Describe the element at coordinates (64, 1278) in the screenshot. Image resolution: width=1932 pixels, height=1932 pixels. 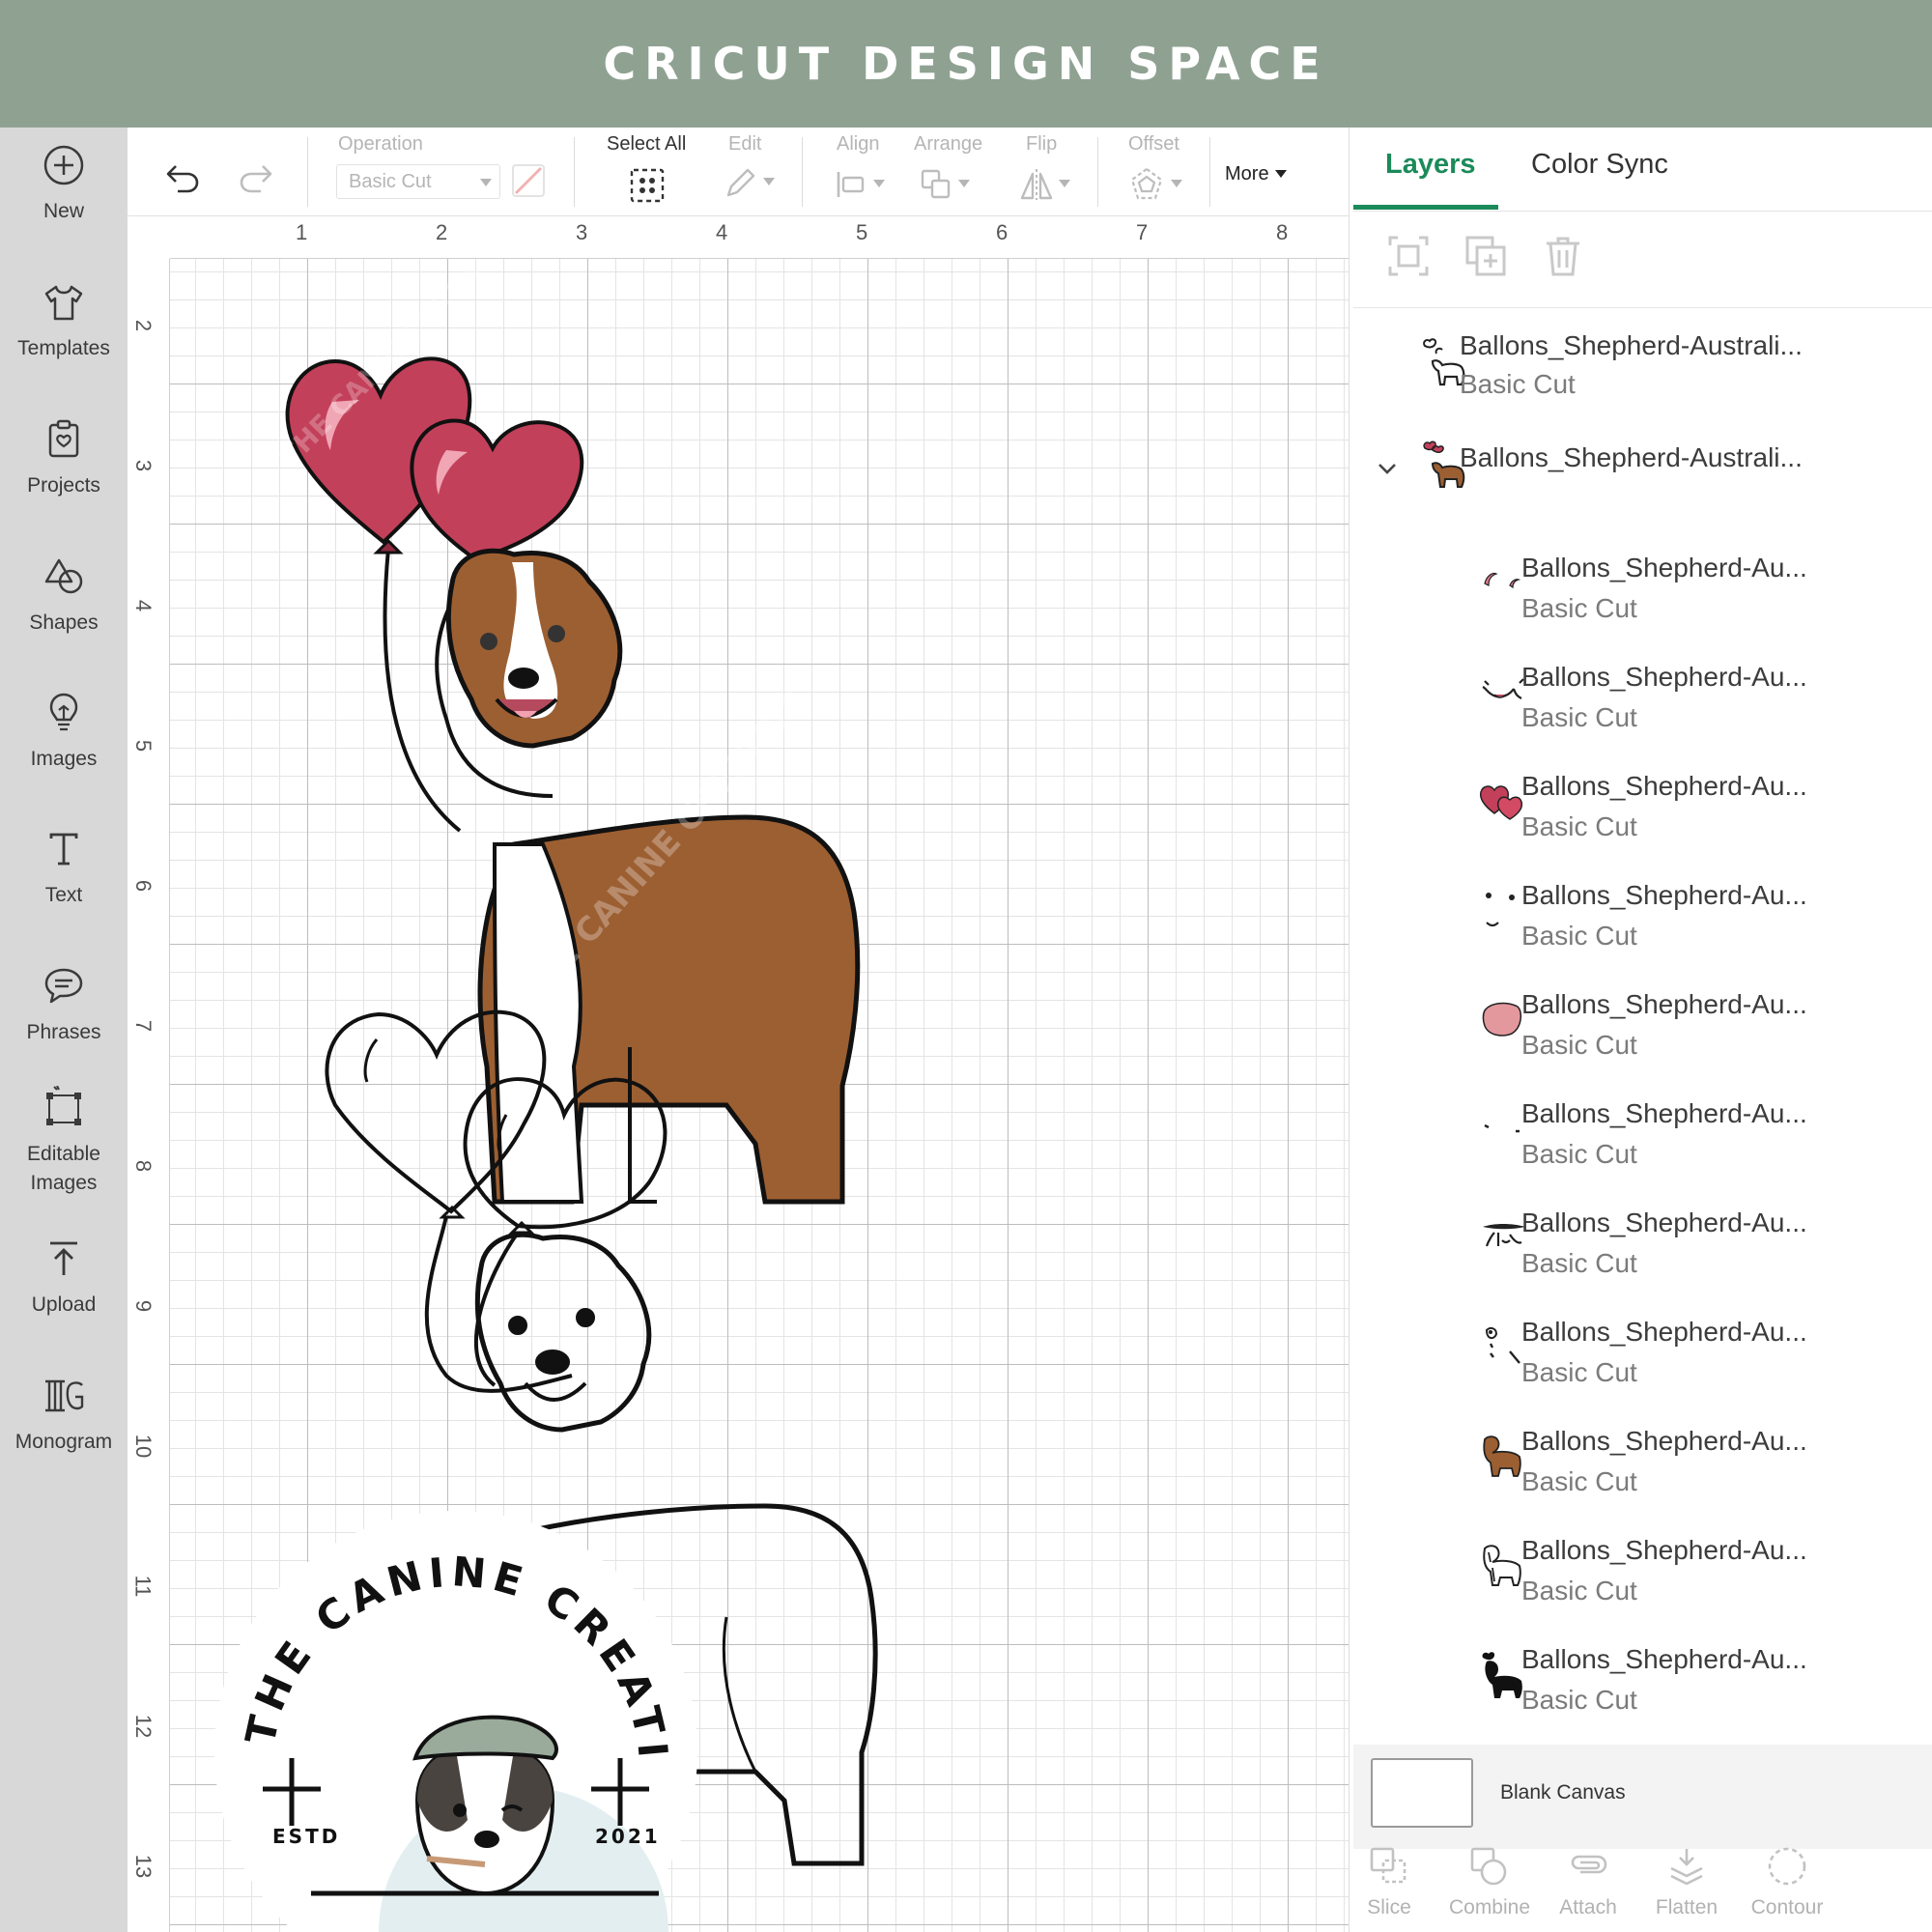
I see `sidebar-item-upload: Upload` at that location.